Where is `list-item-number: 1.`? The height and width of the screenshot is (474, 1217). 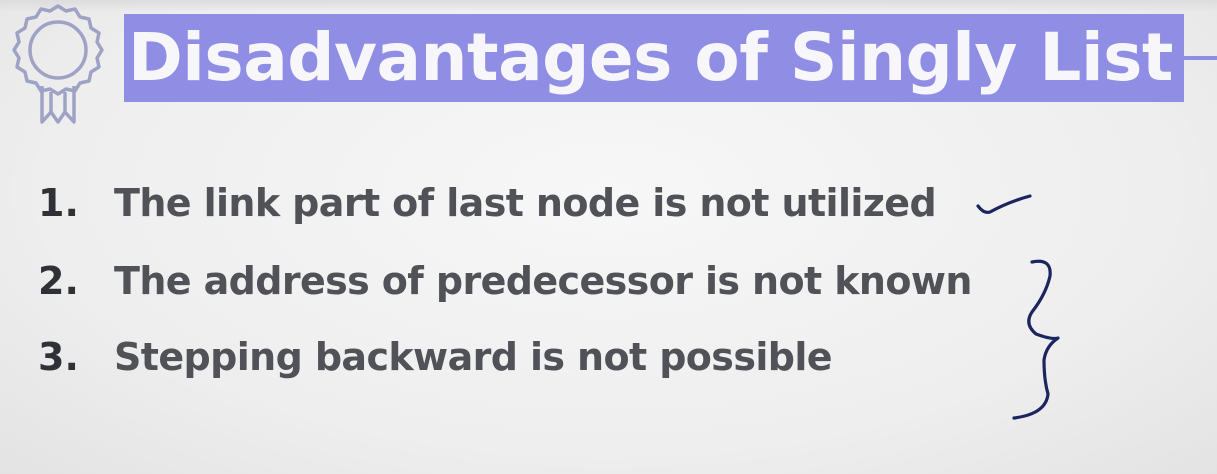 list-item-number: 1. is located at coordinates (58, 203).